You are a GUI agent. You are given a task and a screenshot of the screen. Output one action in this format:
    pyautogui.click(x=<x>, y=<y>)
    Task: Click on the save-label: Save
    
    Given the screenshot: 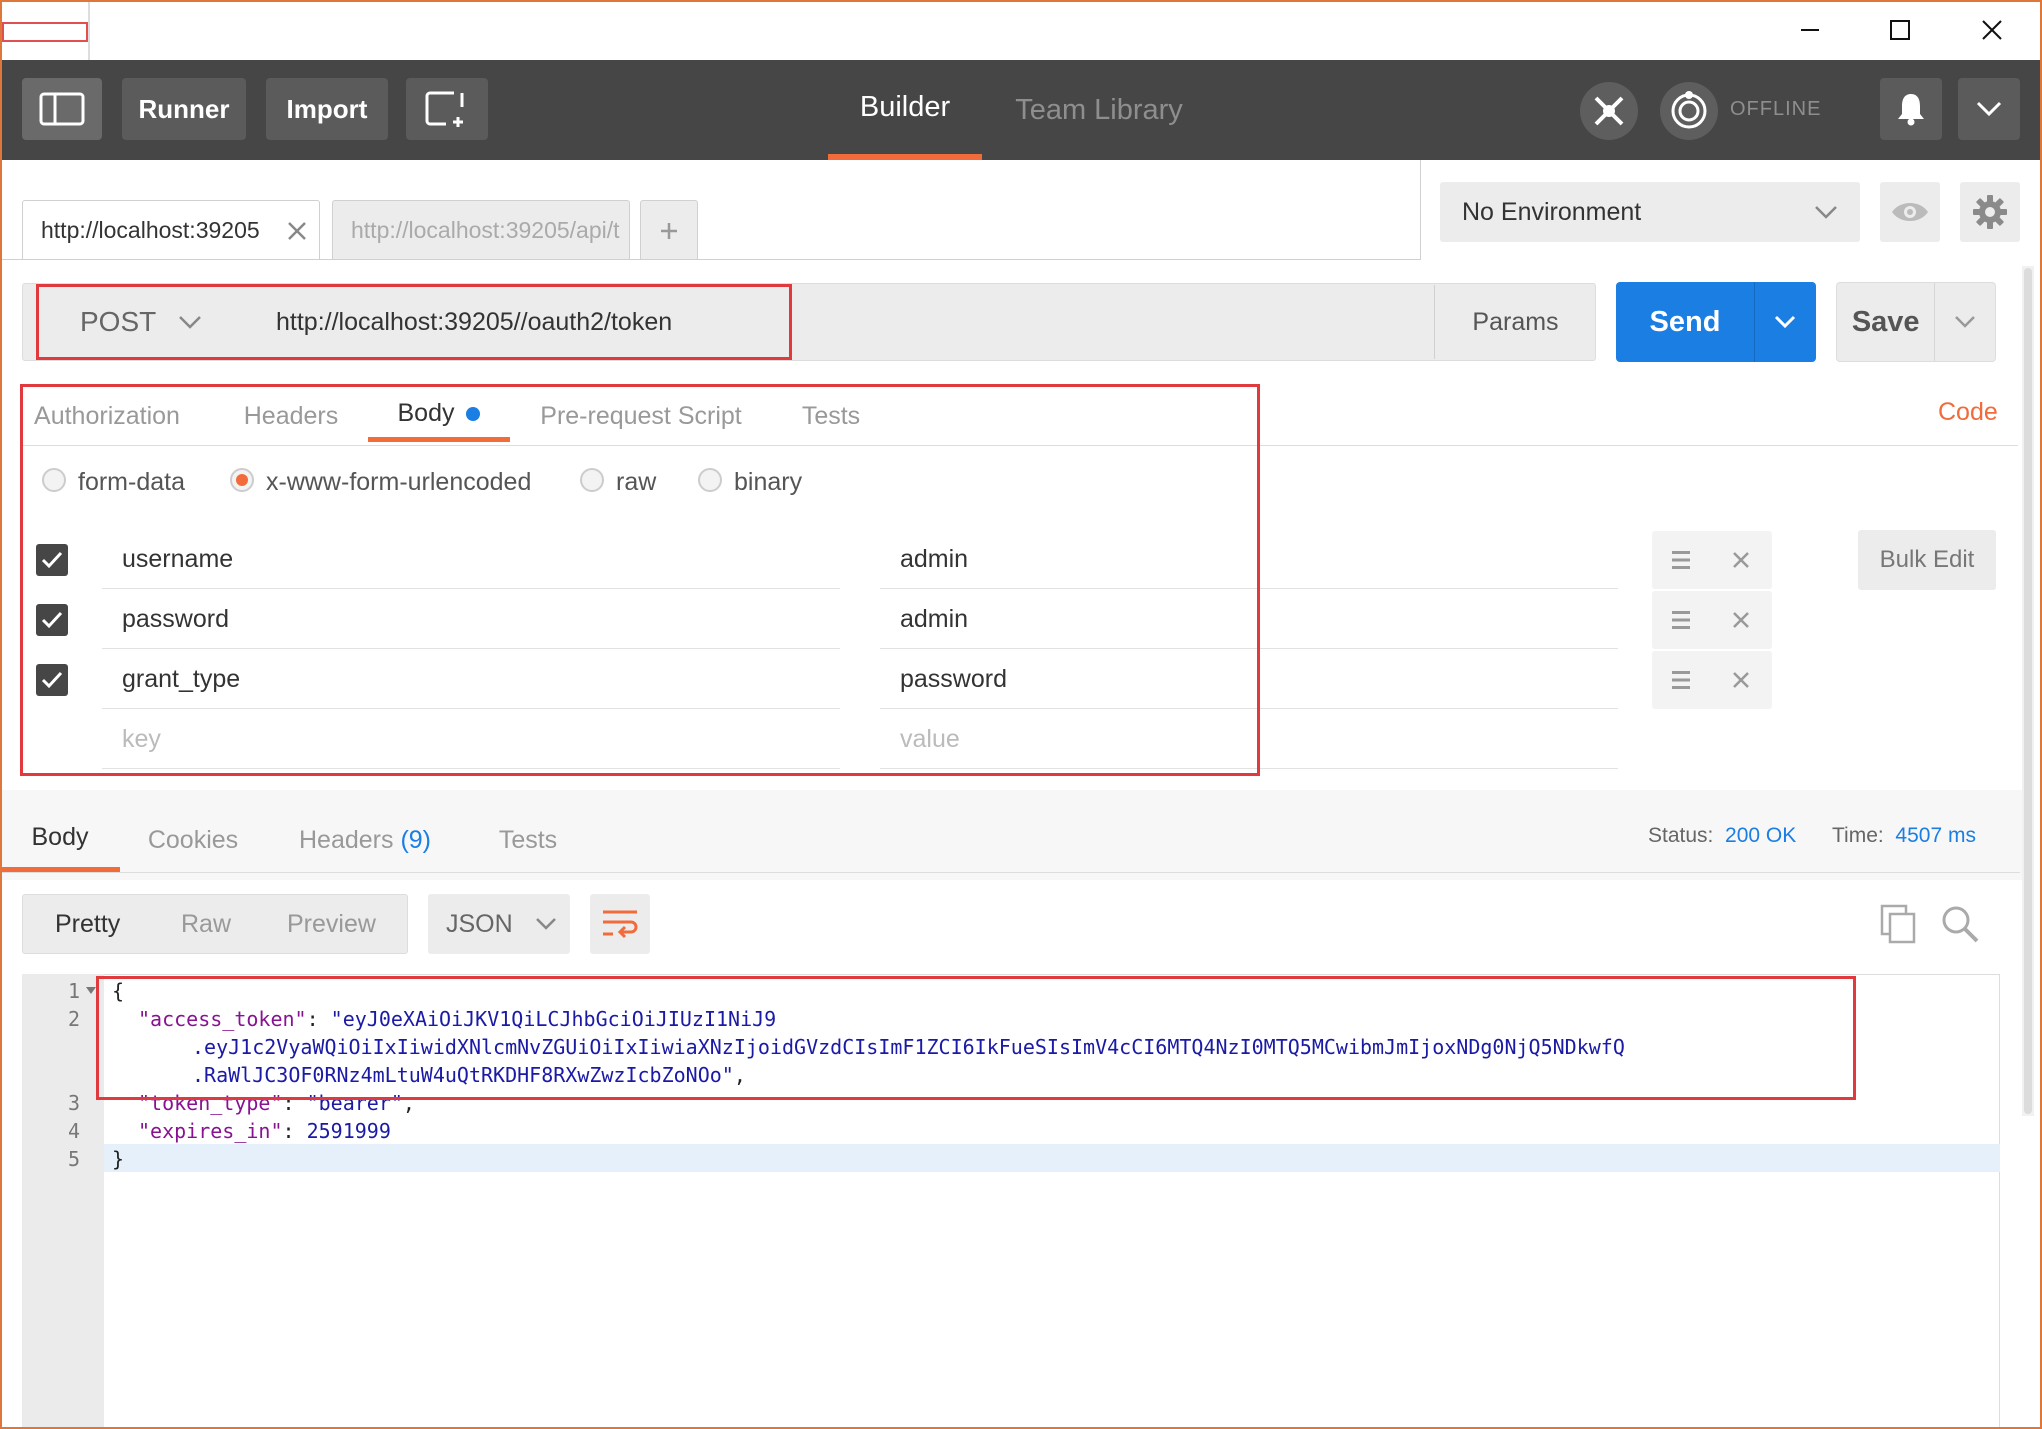 What is the action you would take?
    pyautogui.click(x=1885, y=321)
    